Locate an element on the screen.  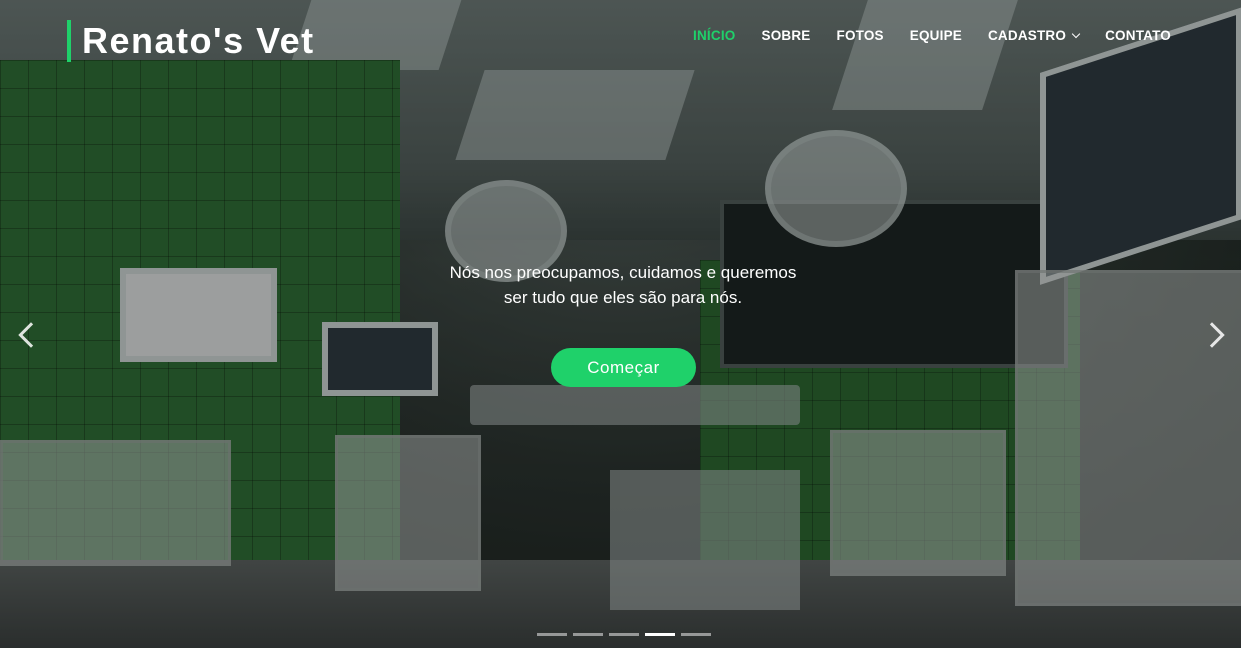
nav-item-contato: CONTATO is located at coordinates (1138, 35).